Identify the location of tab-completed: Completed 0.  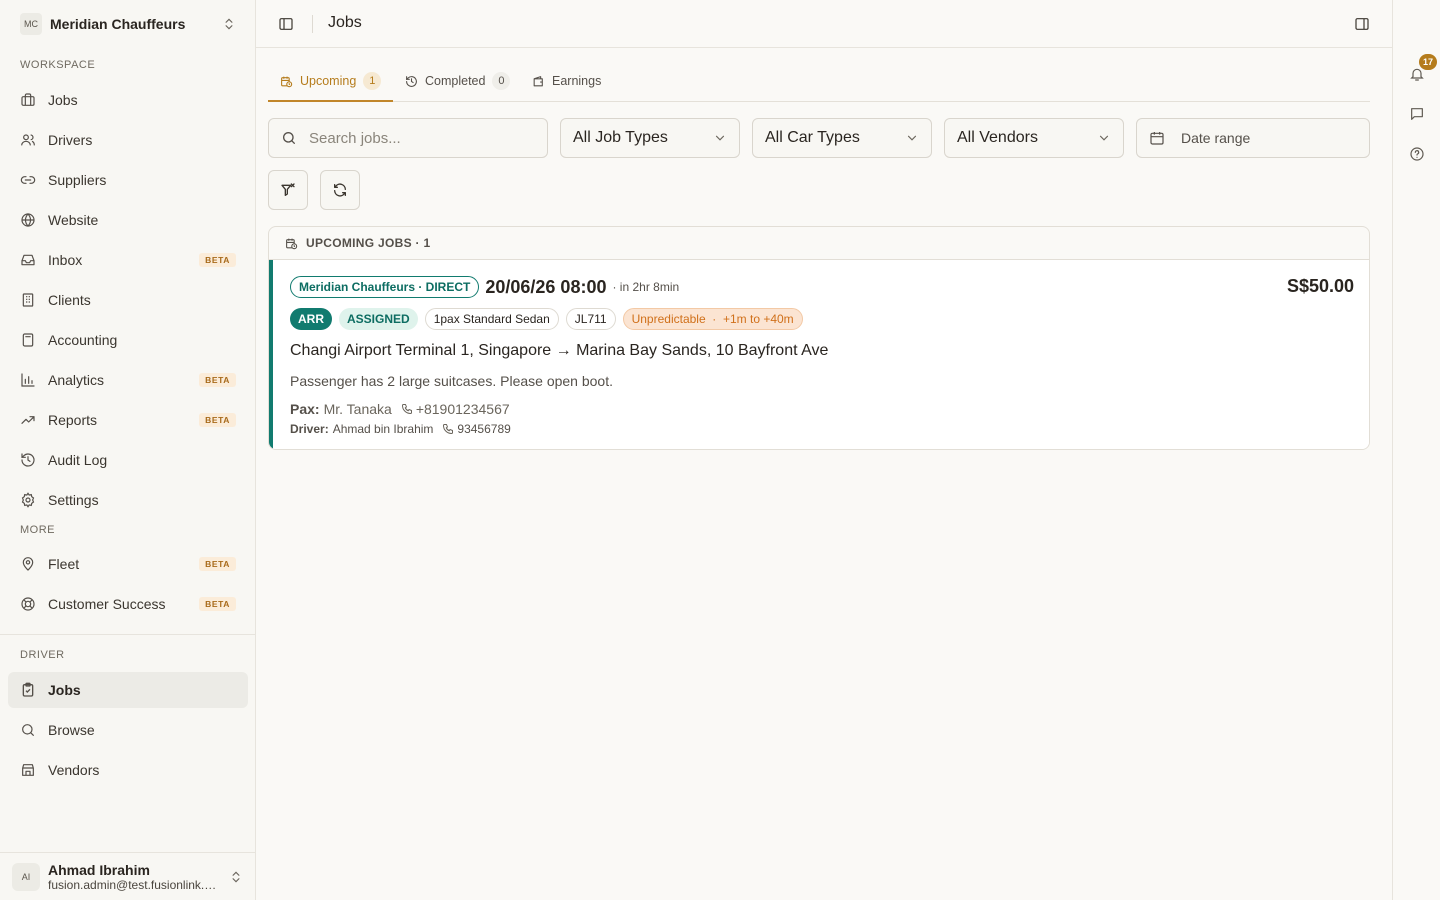
(458, 81).